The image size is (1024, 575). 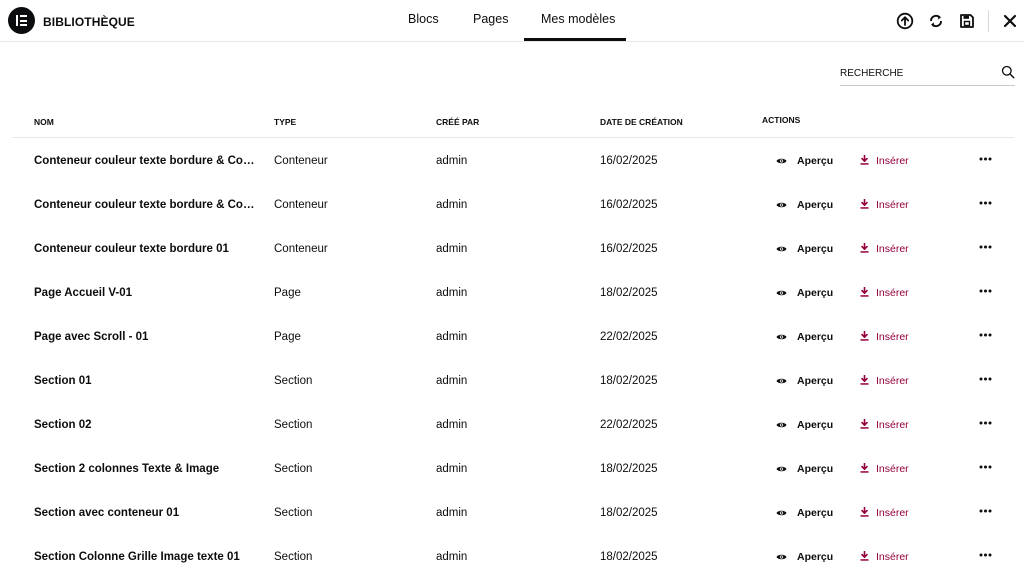 What do you see at coordinates (131, 249) in the screenshot?
I see `template-name: Conteneur couleur texte bordure 01` at bounding box center [131, 249].